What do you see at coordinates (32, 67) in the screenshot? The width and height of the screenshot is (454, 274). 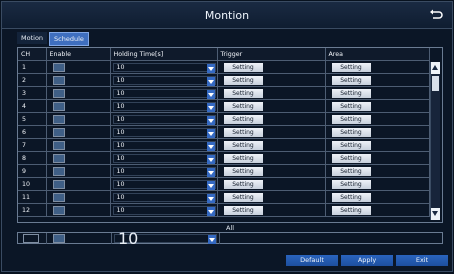 I see `ch-number: 1` at bounding box center [32, 67].